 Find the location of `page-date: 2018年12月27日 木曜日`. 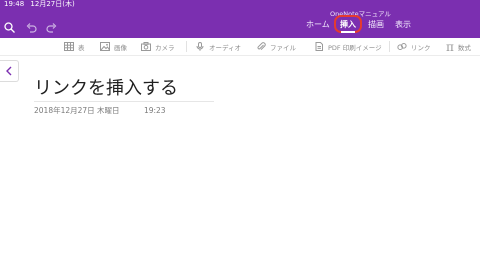

page-date: 2018年12月27日 木曜日 is located at coordinates (77, 110).